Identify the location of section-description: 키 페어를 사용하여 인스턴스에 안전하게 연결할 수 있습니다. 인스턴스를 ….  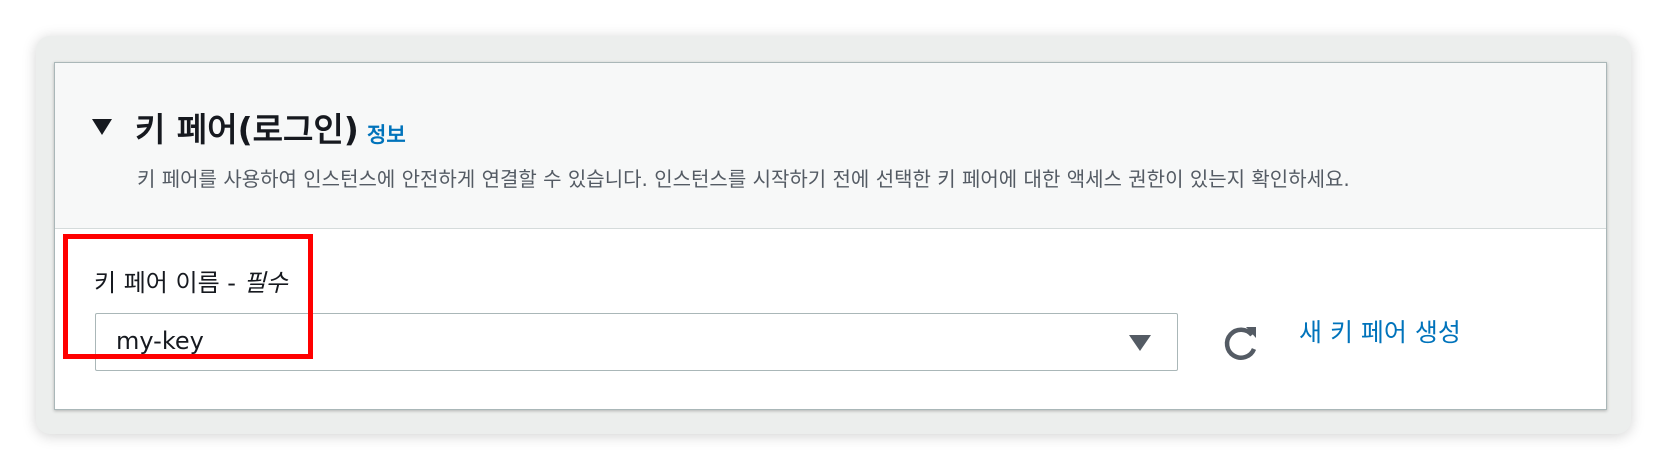
(743, 179).